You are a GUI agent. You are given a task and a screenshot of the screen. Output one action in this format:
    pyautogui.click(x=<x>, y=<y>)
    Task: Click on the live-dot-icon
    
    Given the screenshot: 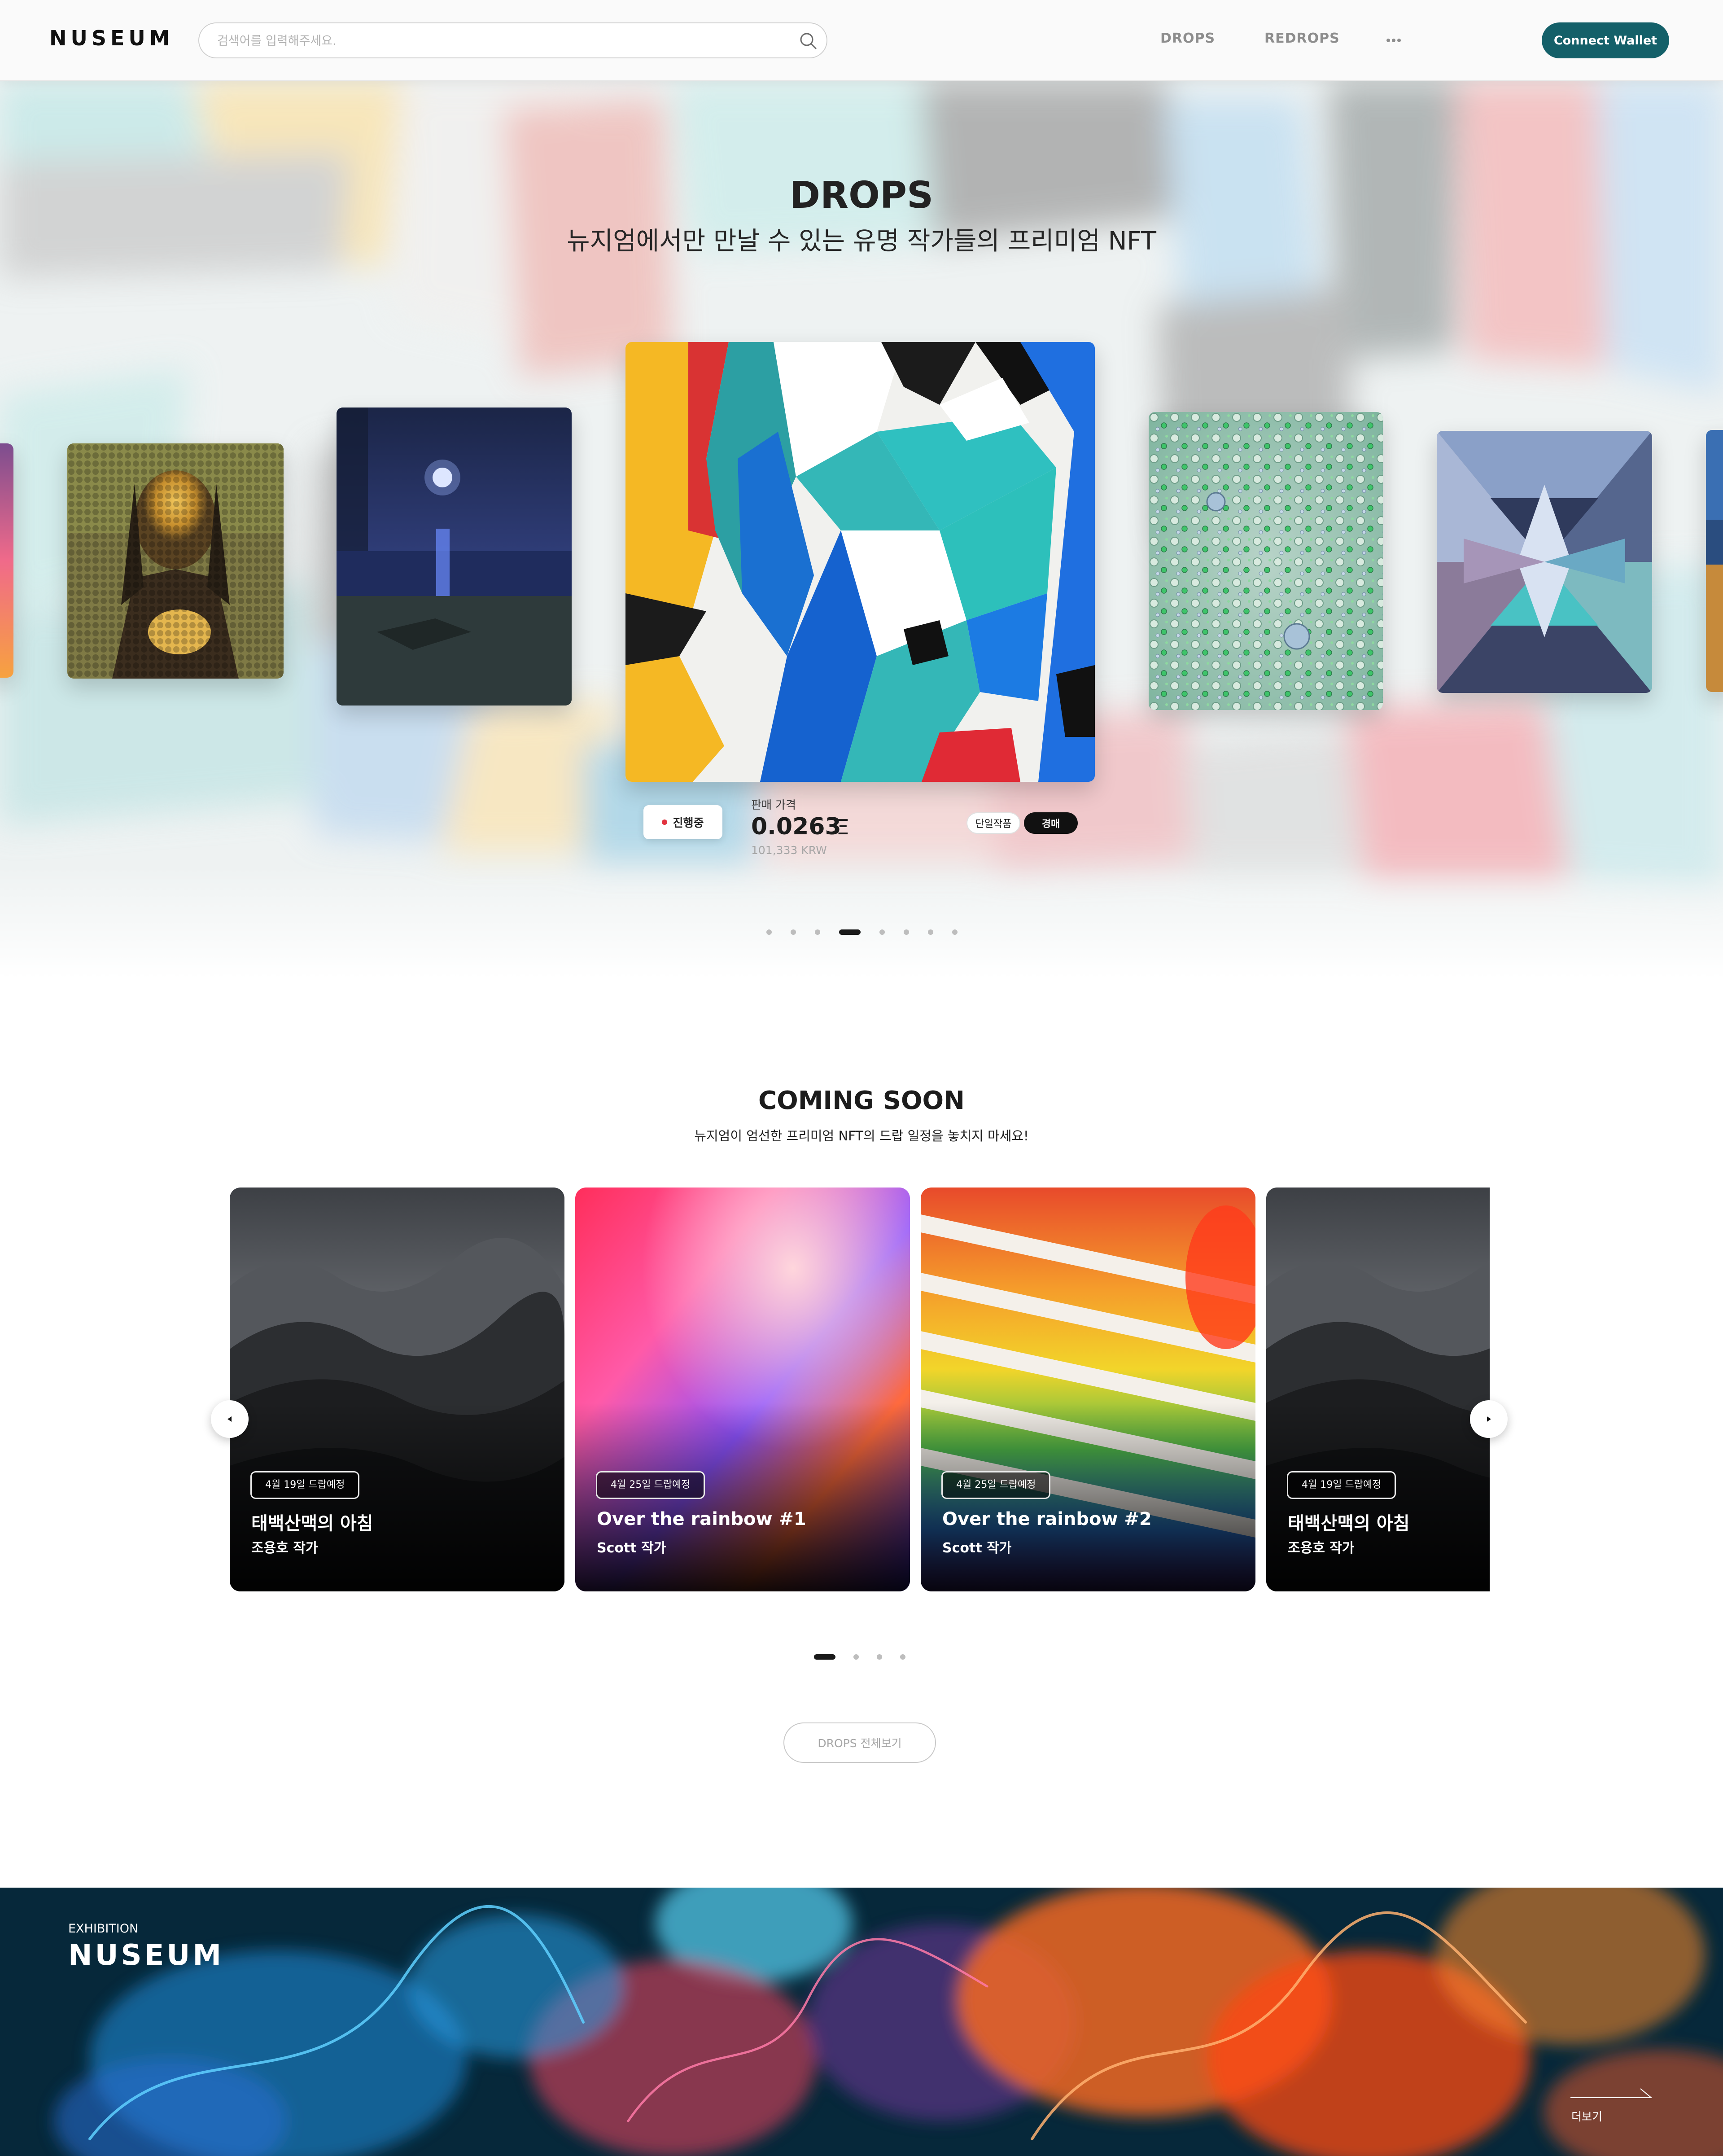 What is the action you would take?
    pyautogui.click(x=665, y=822)
    